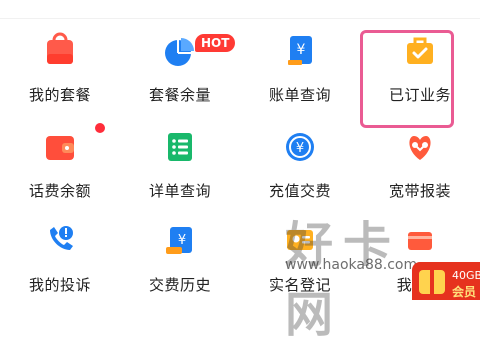 This screenshot has height=345, width=480. What do you see at coordinates (180, 147) in the screenshot?
I see `list-icon` at bounding box center [180, 147].